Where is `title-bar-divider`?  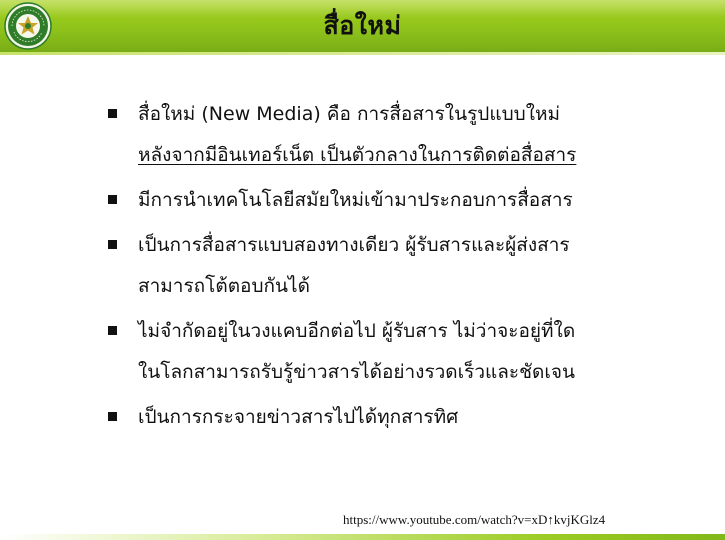 title-bar-divider is located at coordinates (362, 53).